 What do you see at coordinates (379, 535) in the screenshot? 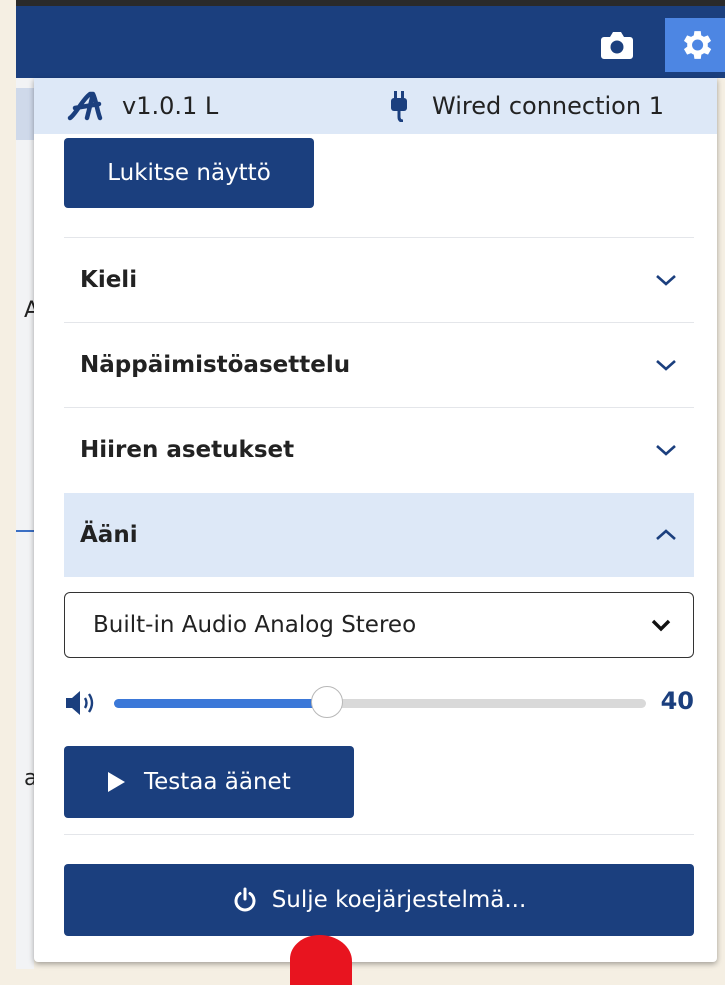
I see `accordion-sound: Ääni` at bounding box center [379, 535].